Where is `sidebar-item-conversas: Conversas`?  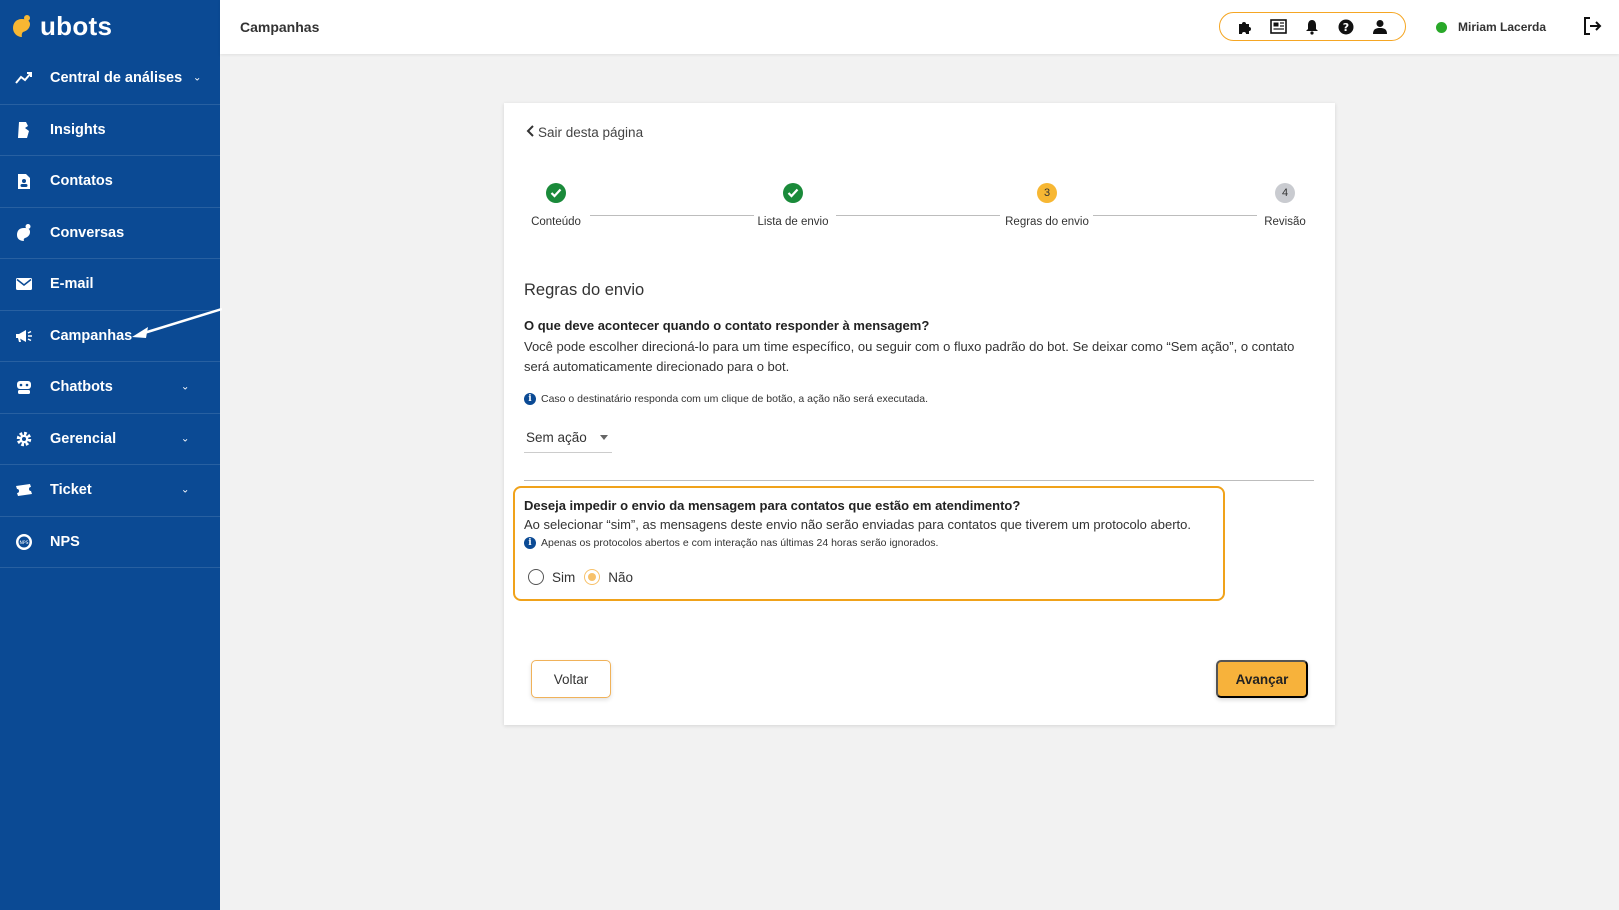 sidebar-item-conversas: Conversas is located at coordinates (110, 233).